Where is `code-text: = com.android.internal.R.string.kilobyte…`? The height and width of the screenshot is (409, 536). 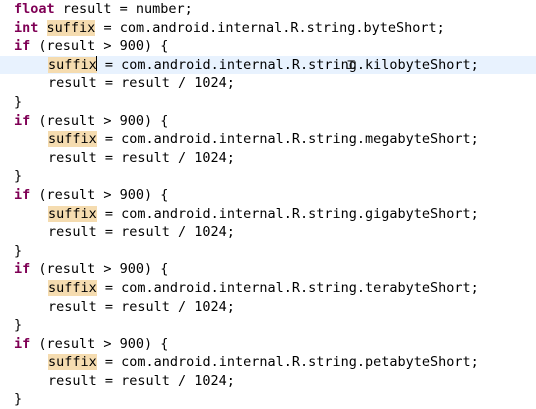 code-text: = com.android.internal.R.string.kilobyte… is located at coordinates (287, 64).